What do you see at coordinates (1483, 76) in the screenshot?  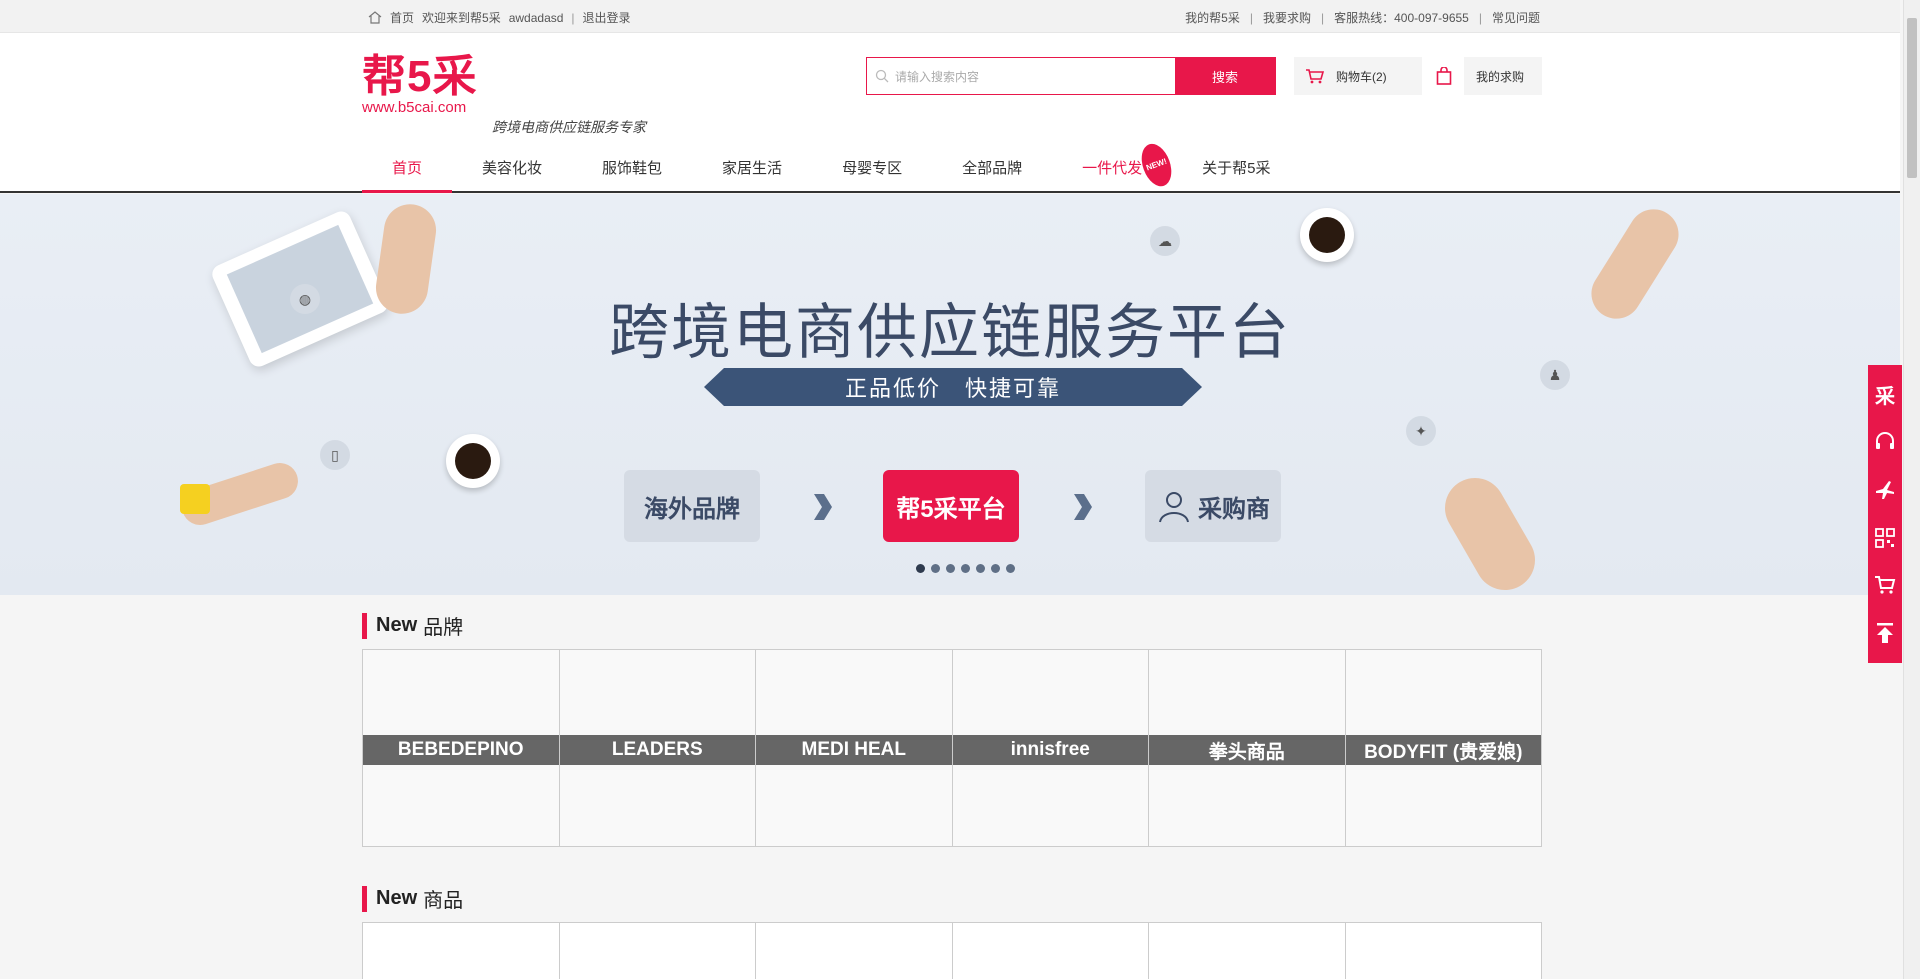 I see `my-purchase-button: 我的求购` at bounding box center [1483, 76].